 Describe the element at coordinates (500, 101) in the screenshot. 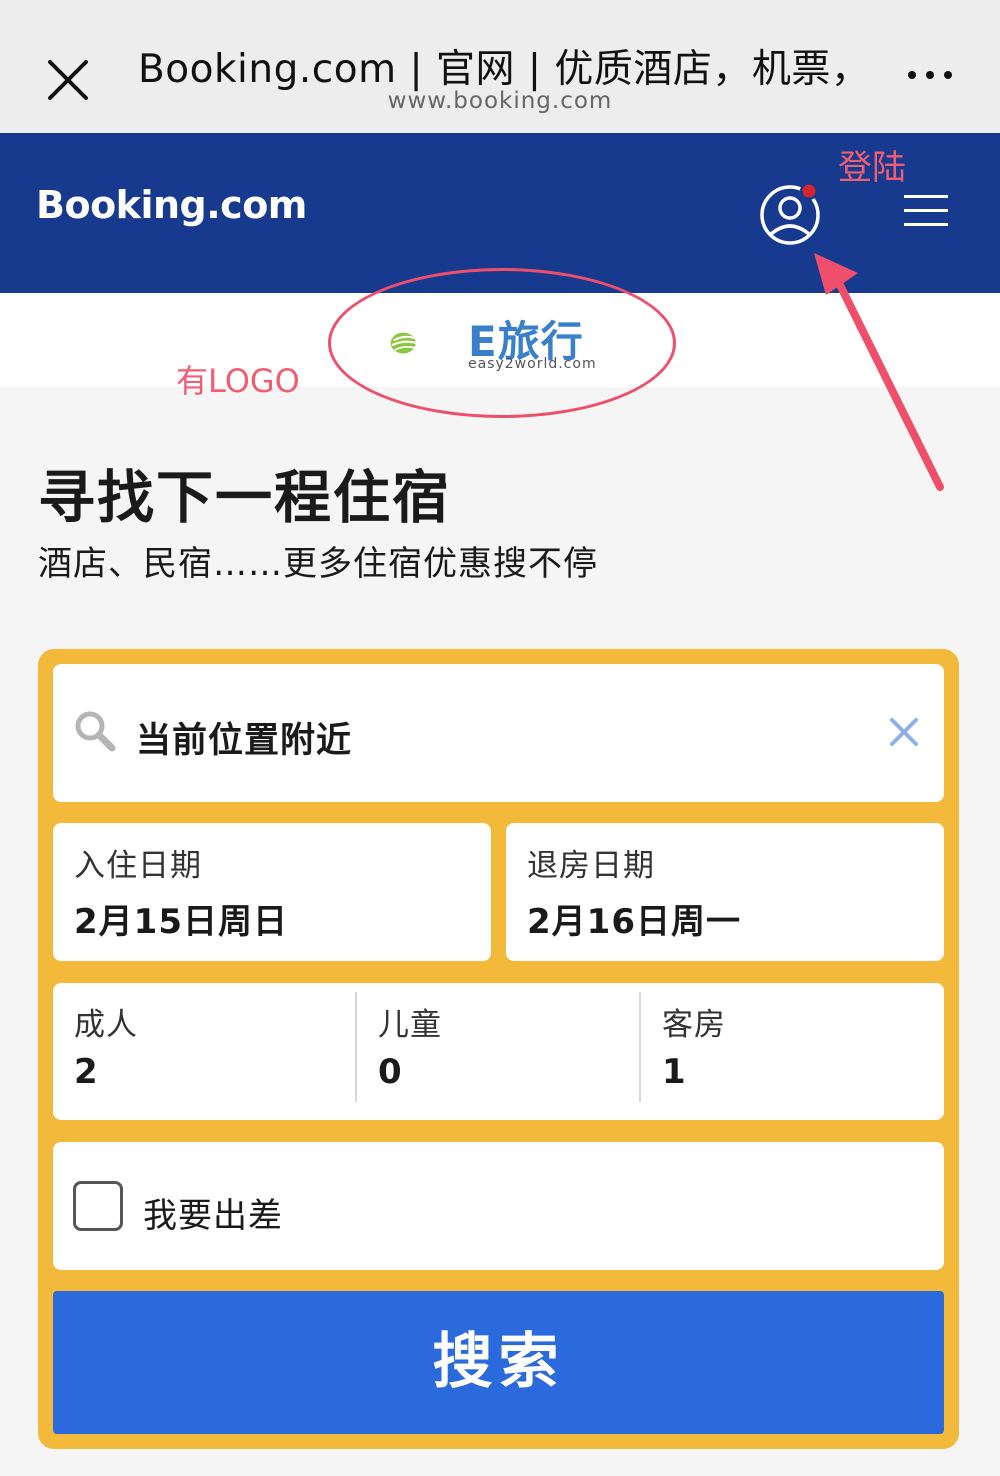

I see `page-url: www.booking.com` at that location.